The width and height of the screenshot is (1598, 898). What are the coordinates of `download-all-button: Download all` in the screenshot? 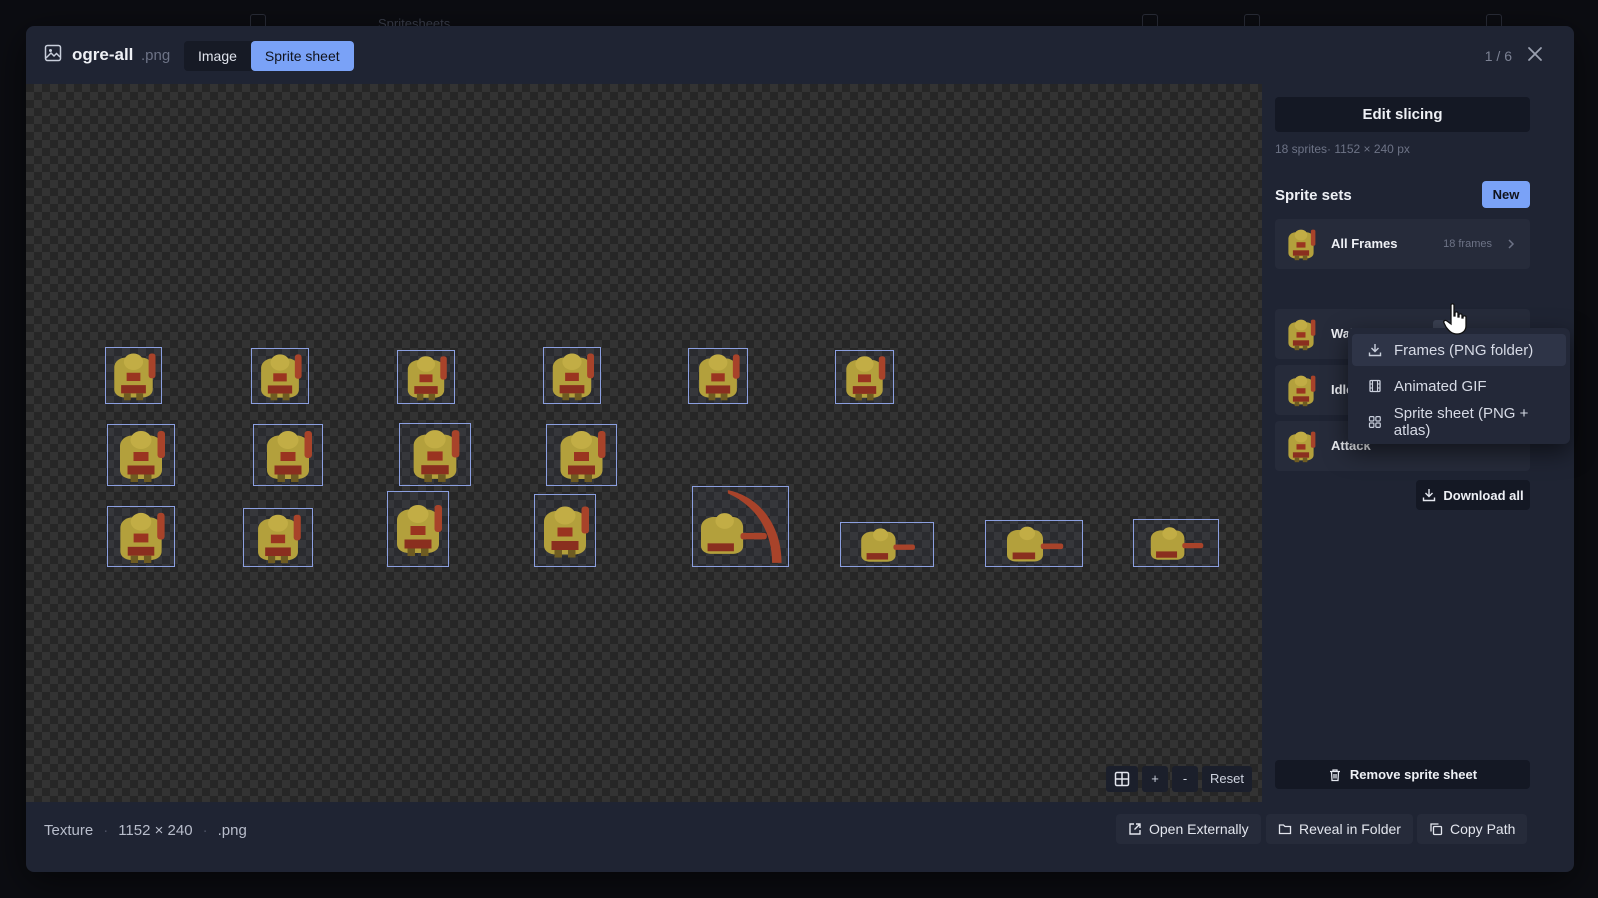 It's located at (1473, 495).